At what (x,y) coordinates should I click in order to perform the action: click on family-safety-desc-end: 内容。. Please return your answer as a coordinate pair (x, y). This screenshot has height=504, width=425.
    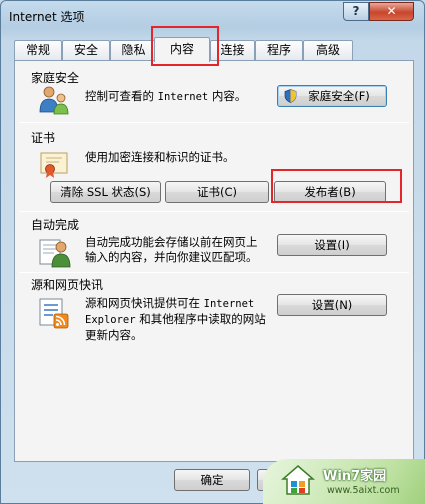
    Looking at the image, I should click on (227, 96).